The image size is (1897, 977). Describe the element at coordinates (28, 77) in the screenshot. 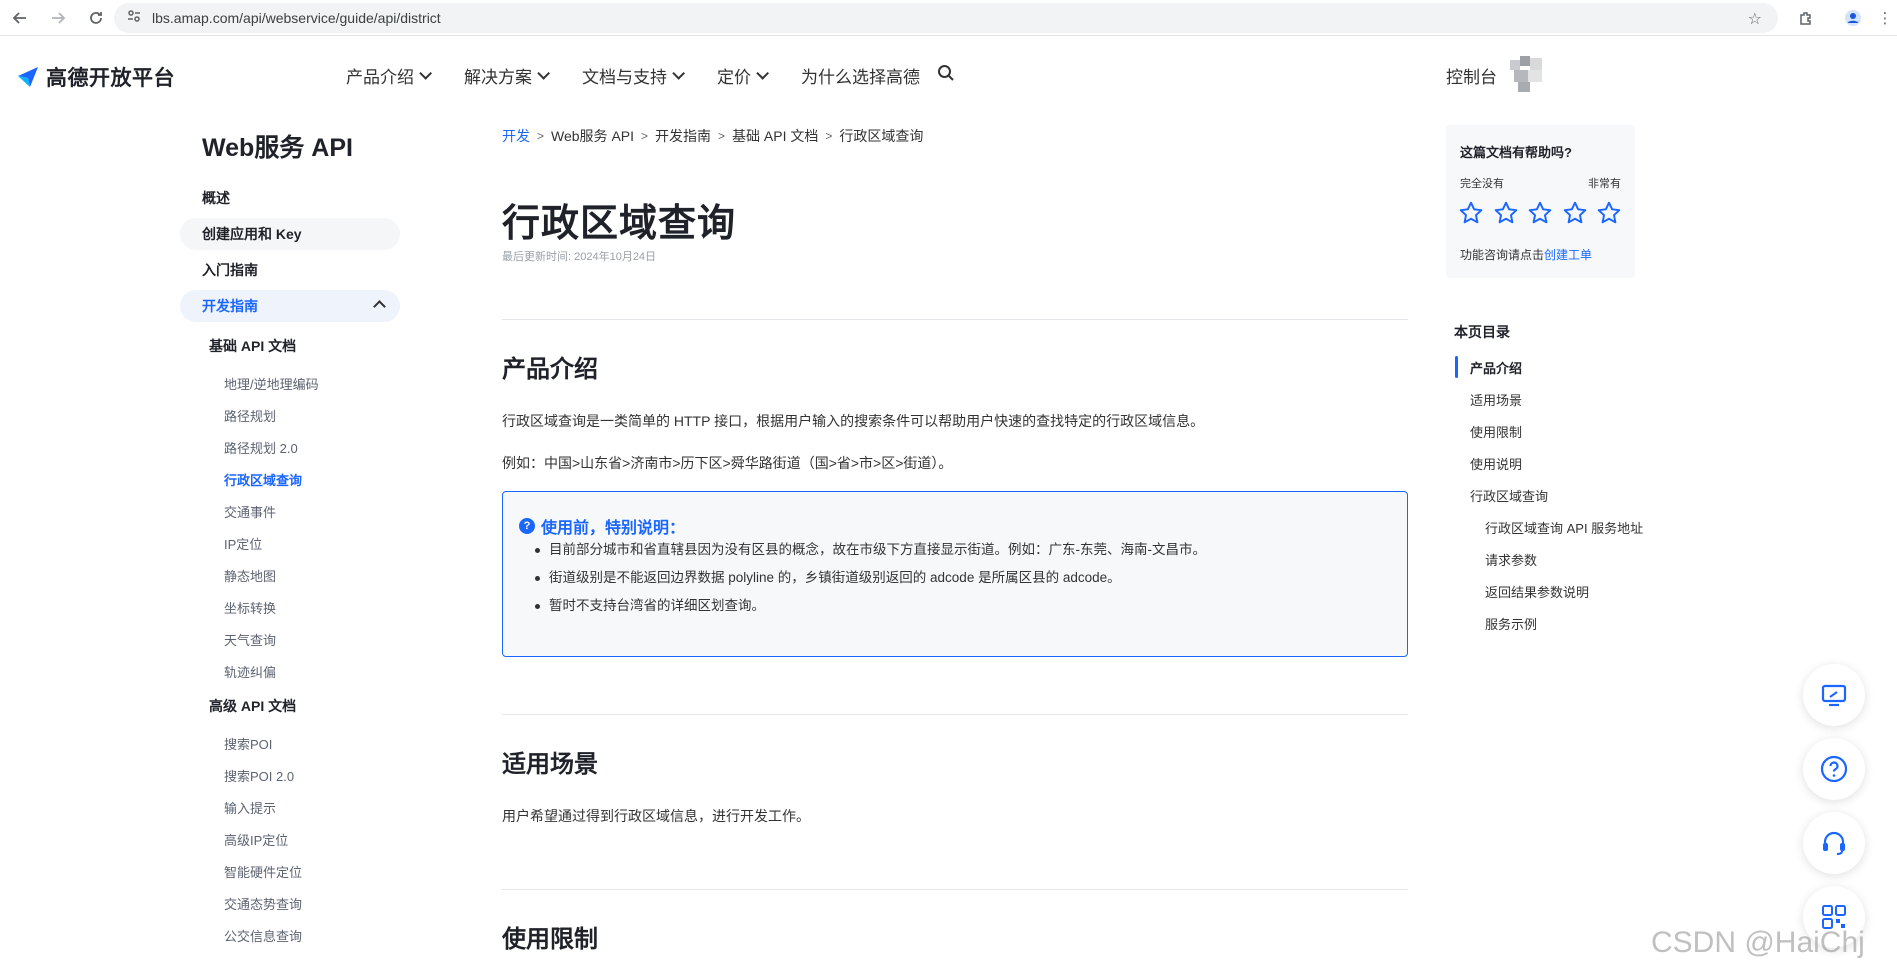

I see `amap-logo-icon` at that location.